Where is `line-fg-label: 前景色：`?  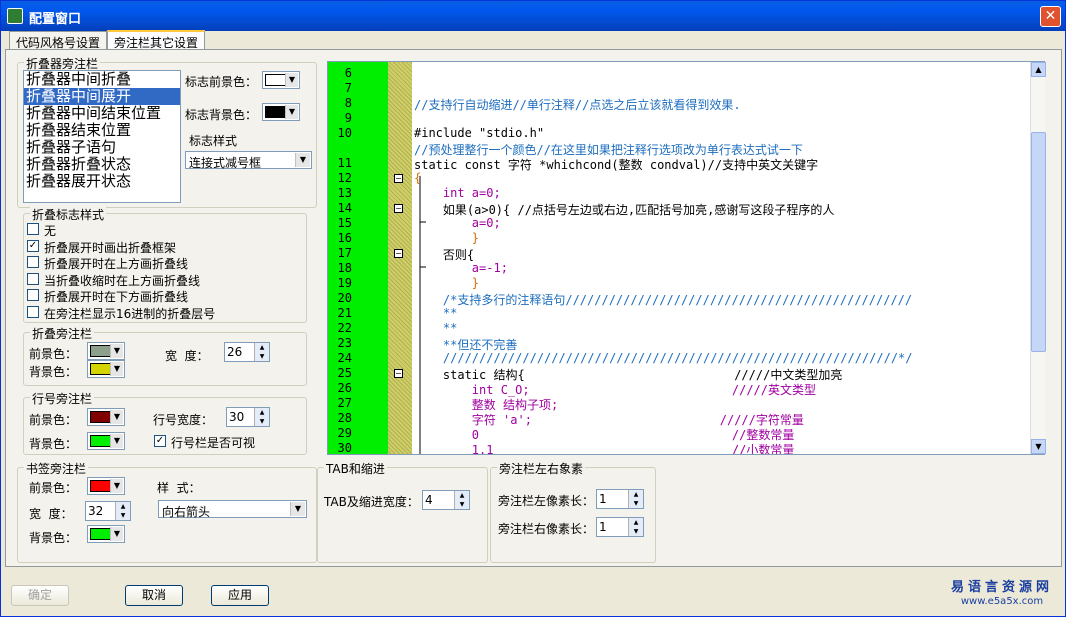 line-fg-label: 前景色： is located at coordinates (53, 420).